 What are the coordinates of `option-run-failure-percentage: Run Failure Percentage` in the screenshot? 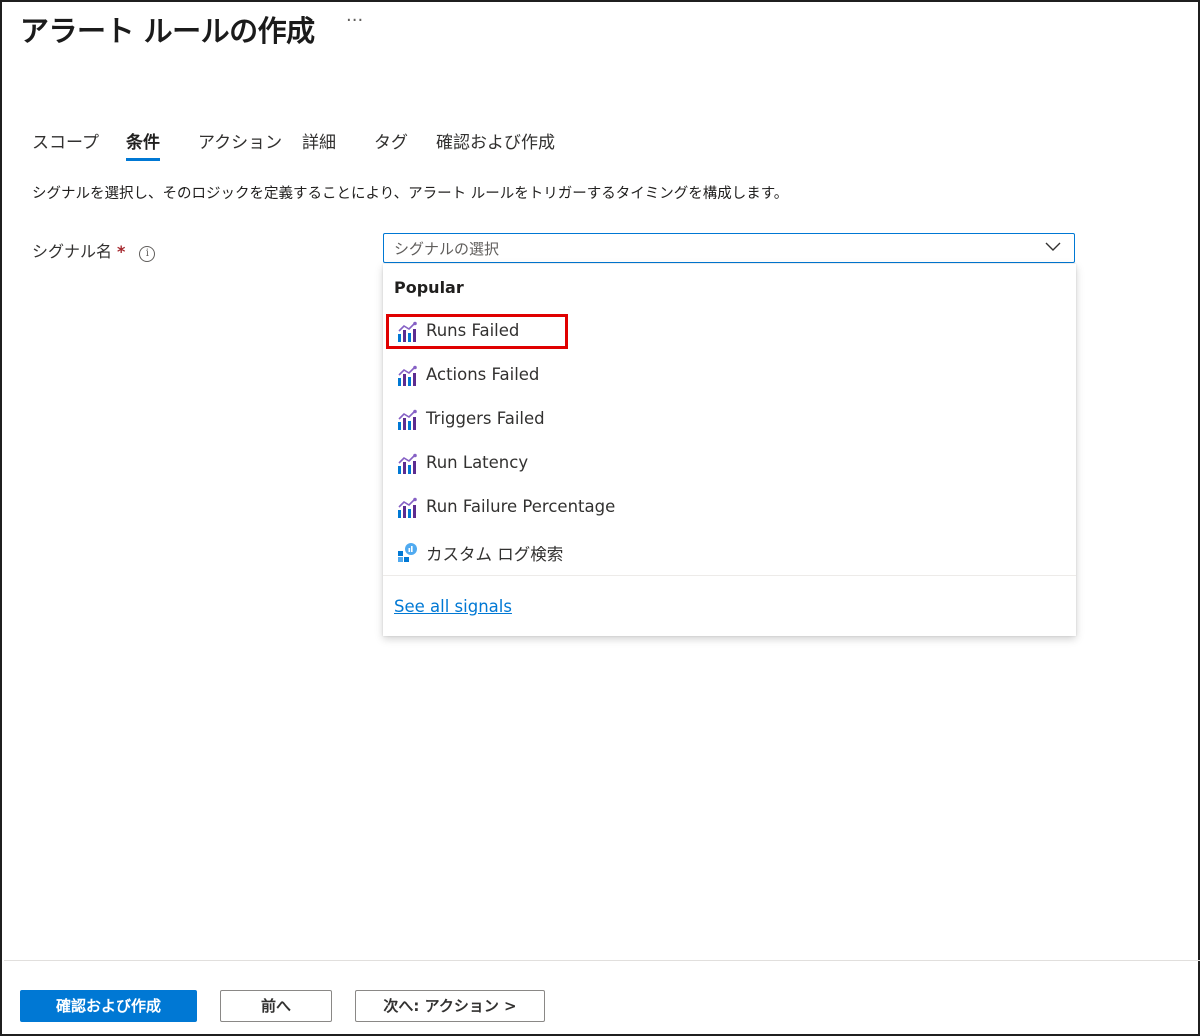 It's located at (729, 508).